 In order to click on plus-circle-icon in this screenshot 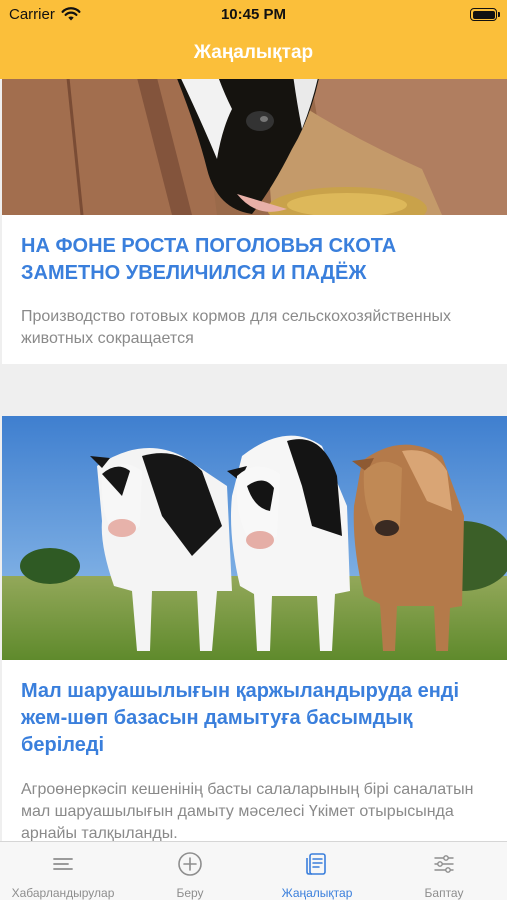, I will do `click(190, 864)`.